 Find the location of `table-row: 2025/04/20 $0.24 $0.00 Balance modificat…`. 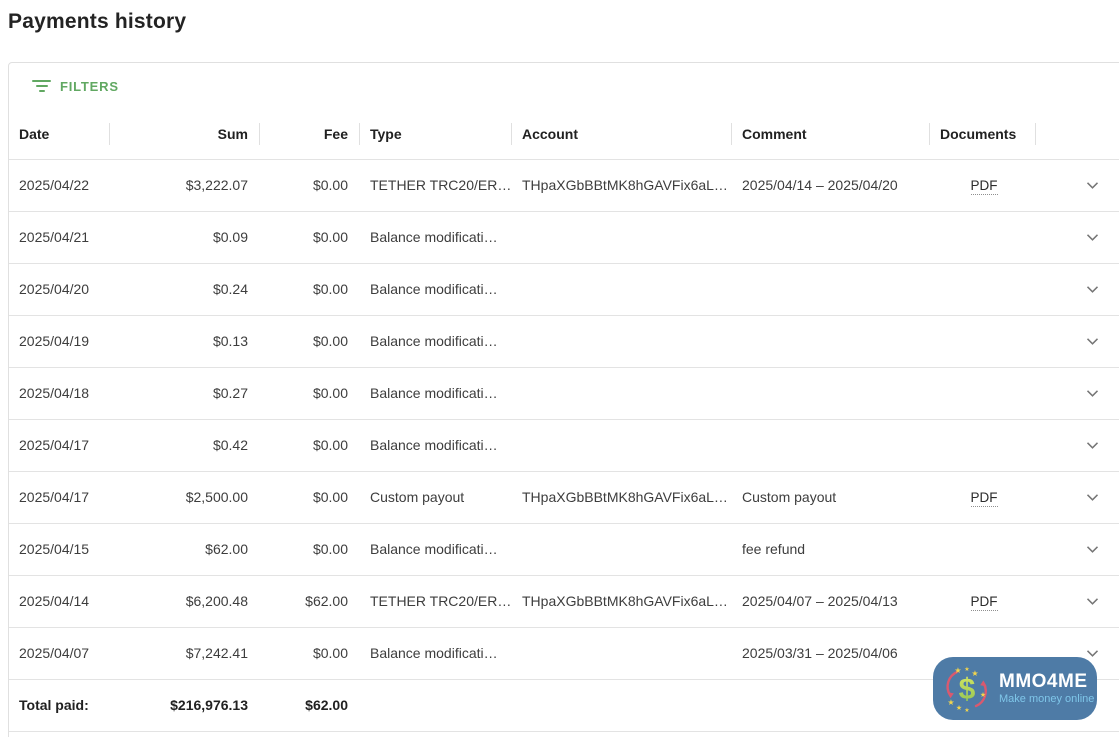

table-row: 2025/04/20 $0.24 $0.00 Balance modificat… is located at coordinates (564, 288).